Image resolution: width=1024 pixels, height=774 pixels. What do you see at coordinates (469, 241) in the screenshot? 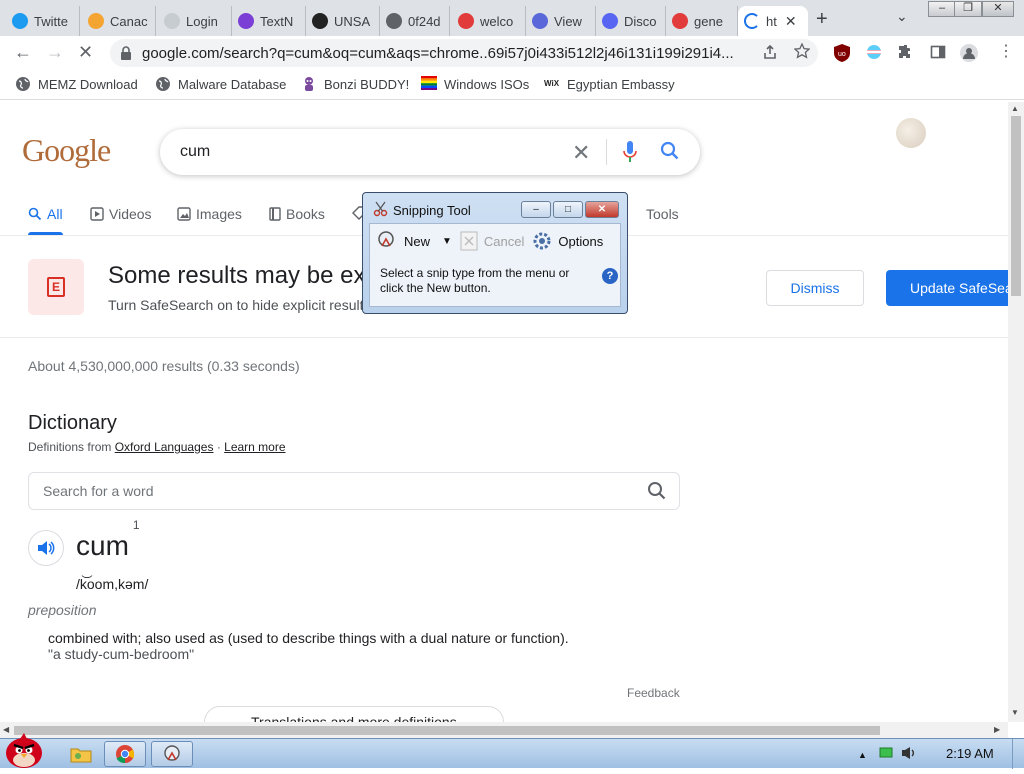
I see `cancel-icon` at bounding box center [469, 241].